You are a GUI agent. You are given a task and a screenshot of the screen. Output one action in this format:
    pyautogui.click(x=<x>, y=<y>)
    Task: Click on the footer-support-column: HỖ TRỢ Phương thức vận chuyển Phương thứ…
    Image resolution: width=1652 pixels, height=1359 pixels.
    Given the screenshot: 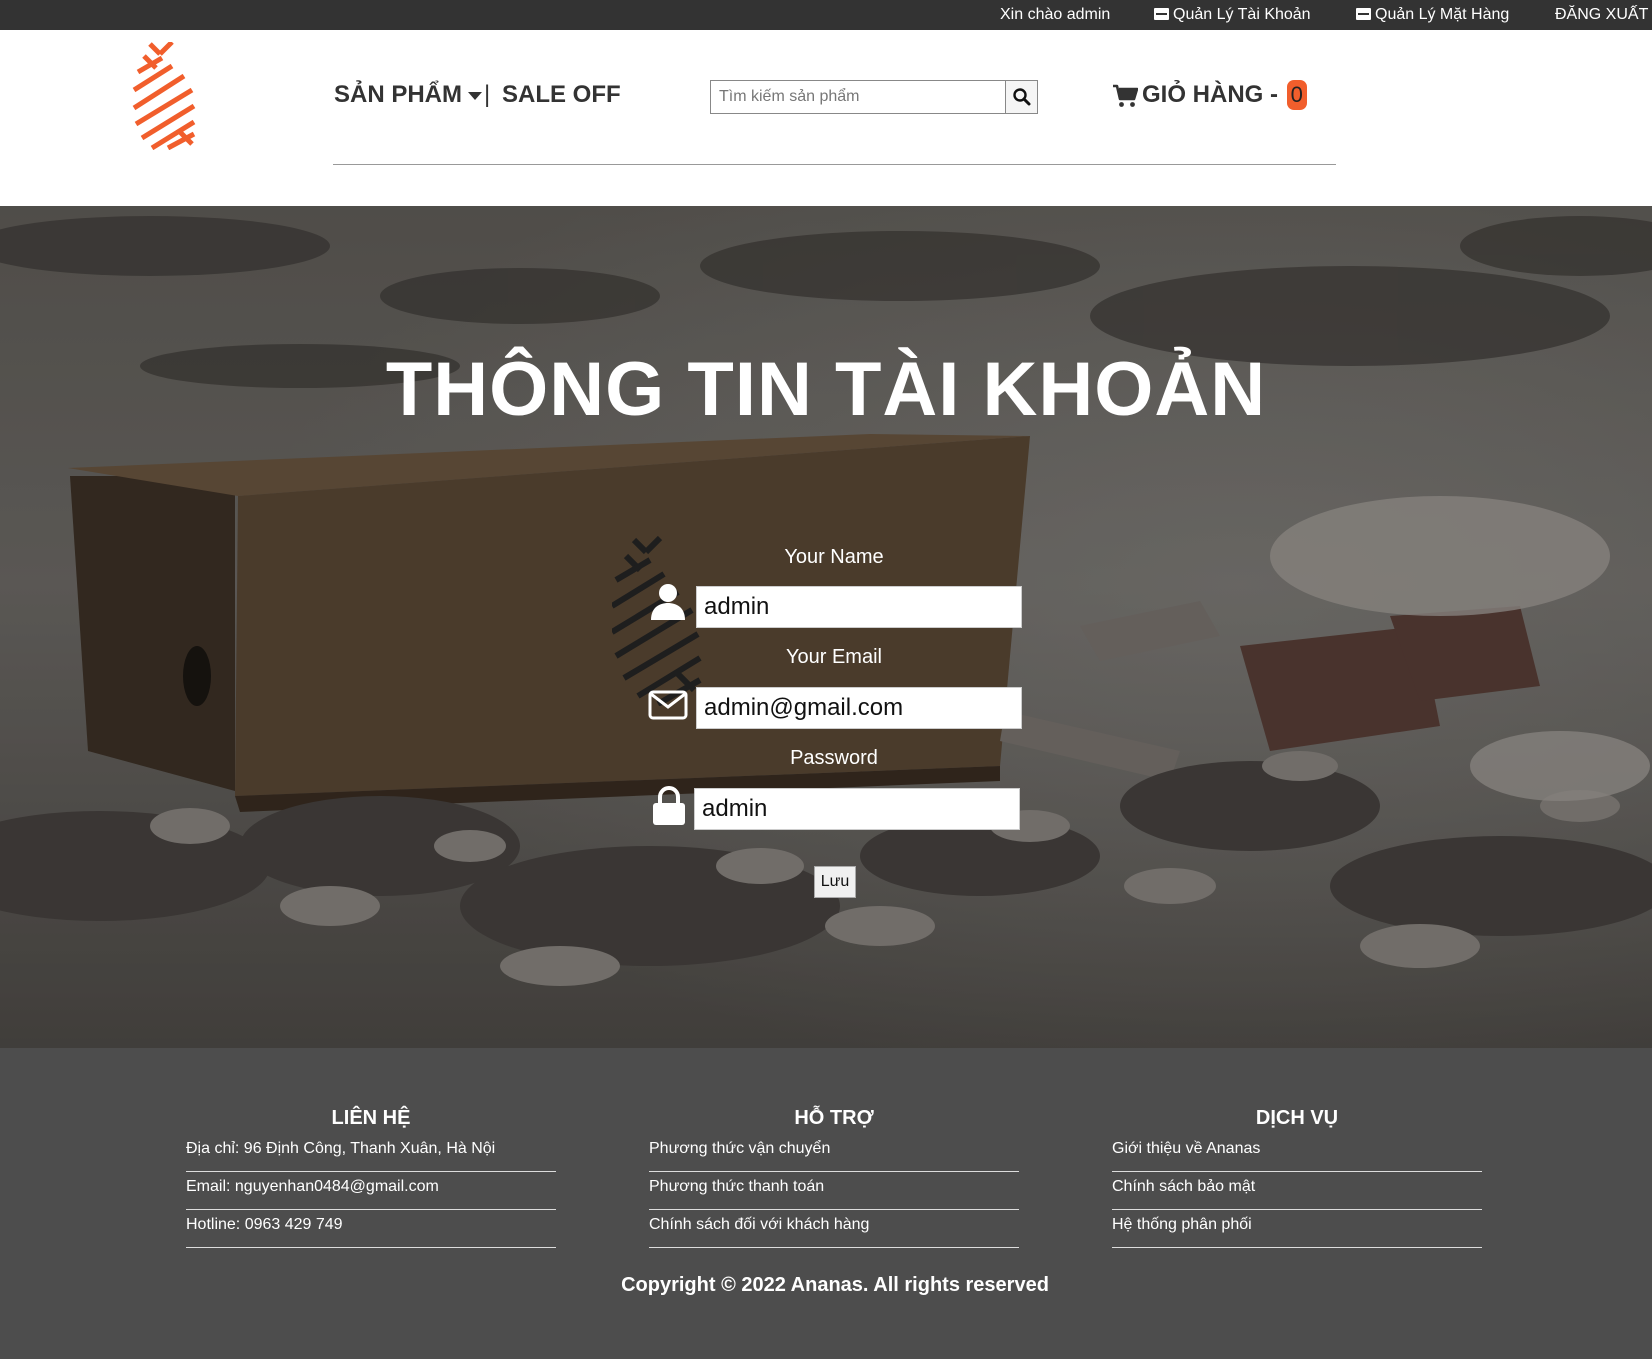 What is the action you would take?
    pyautogui.click(x=834, y=1176)
    